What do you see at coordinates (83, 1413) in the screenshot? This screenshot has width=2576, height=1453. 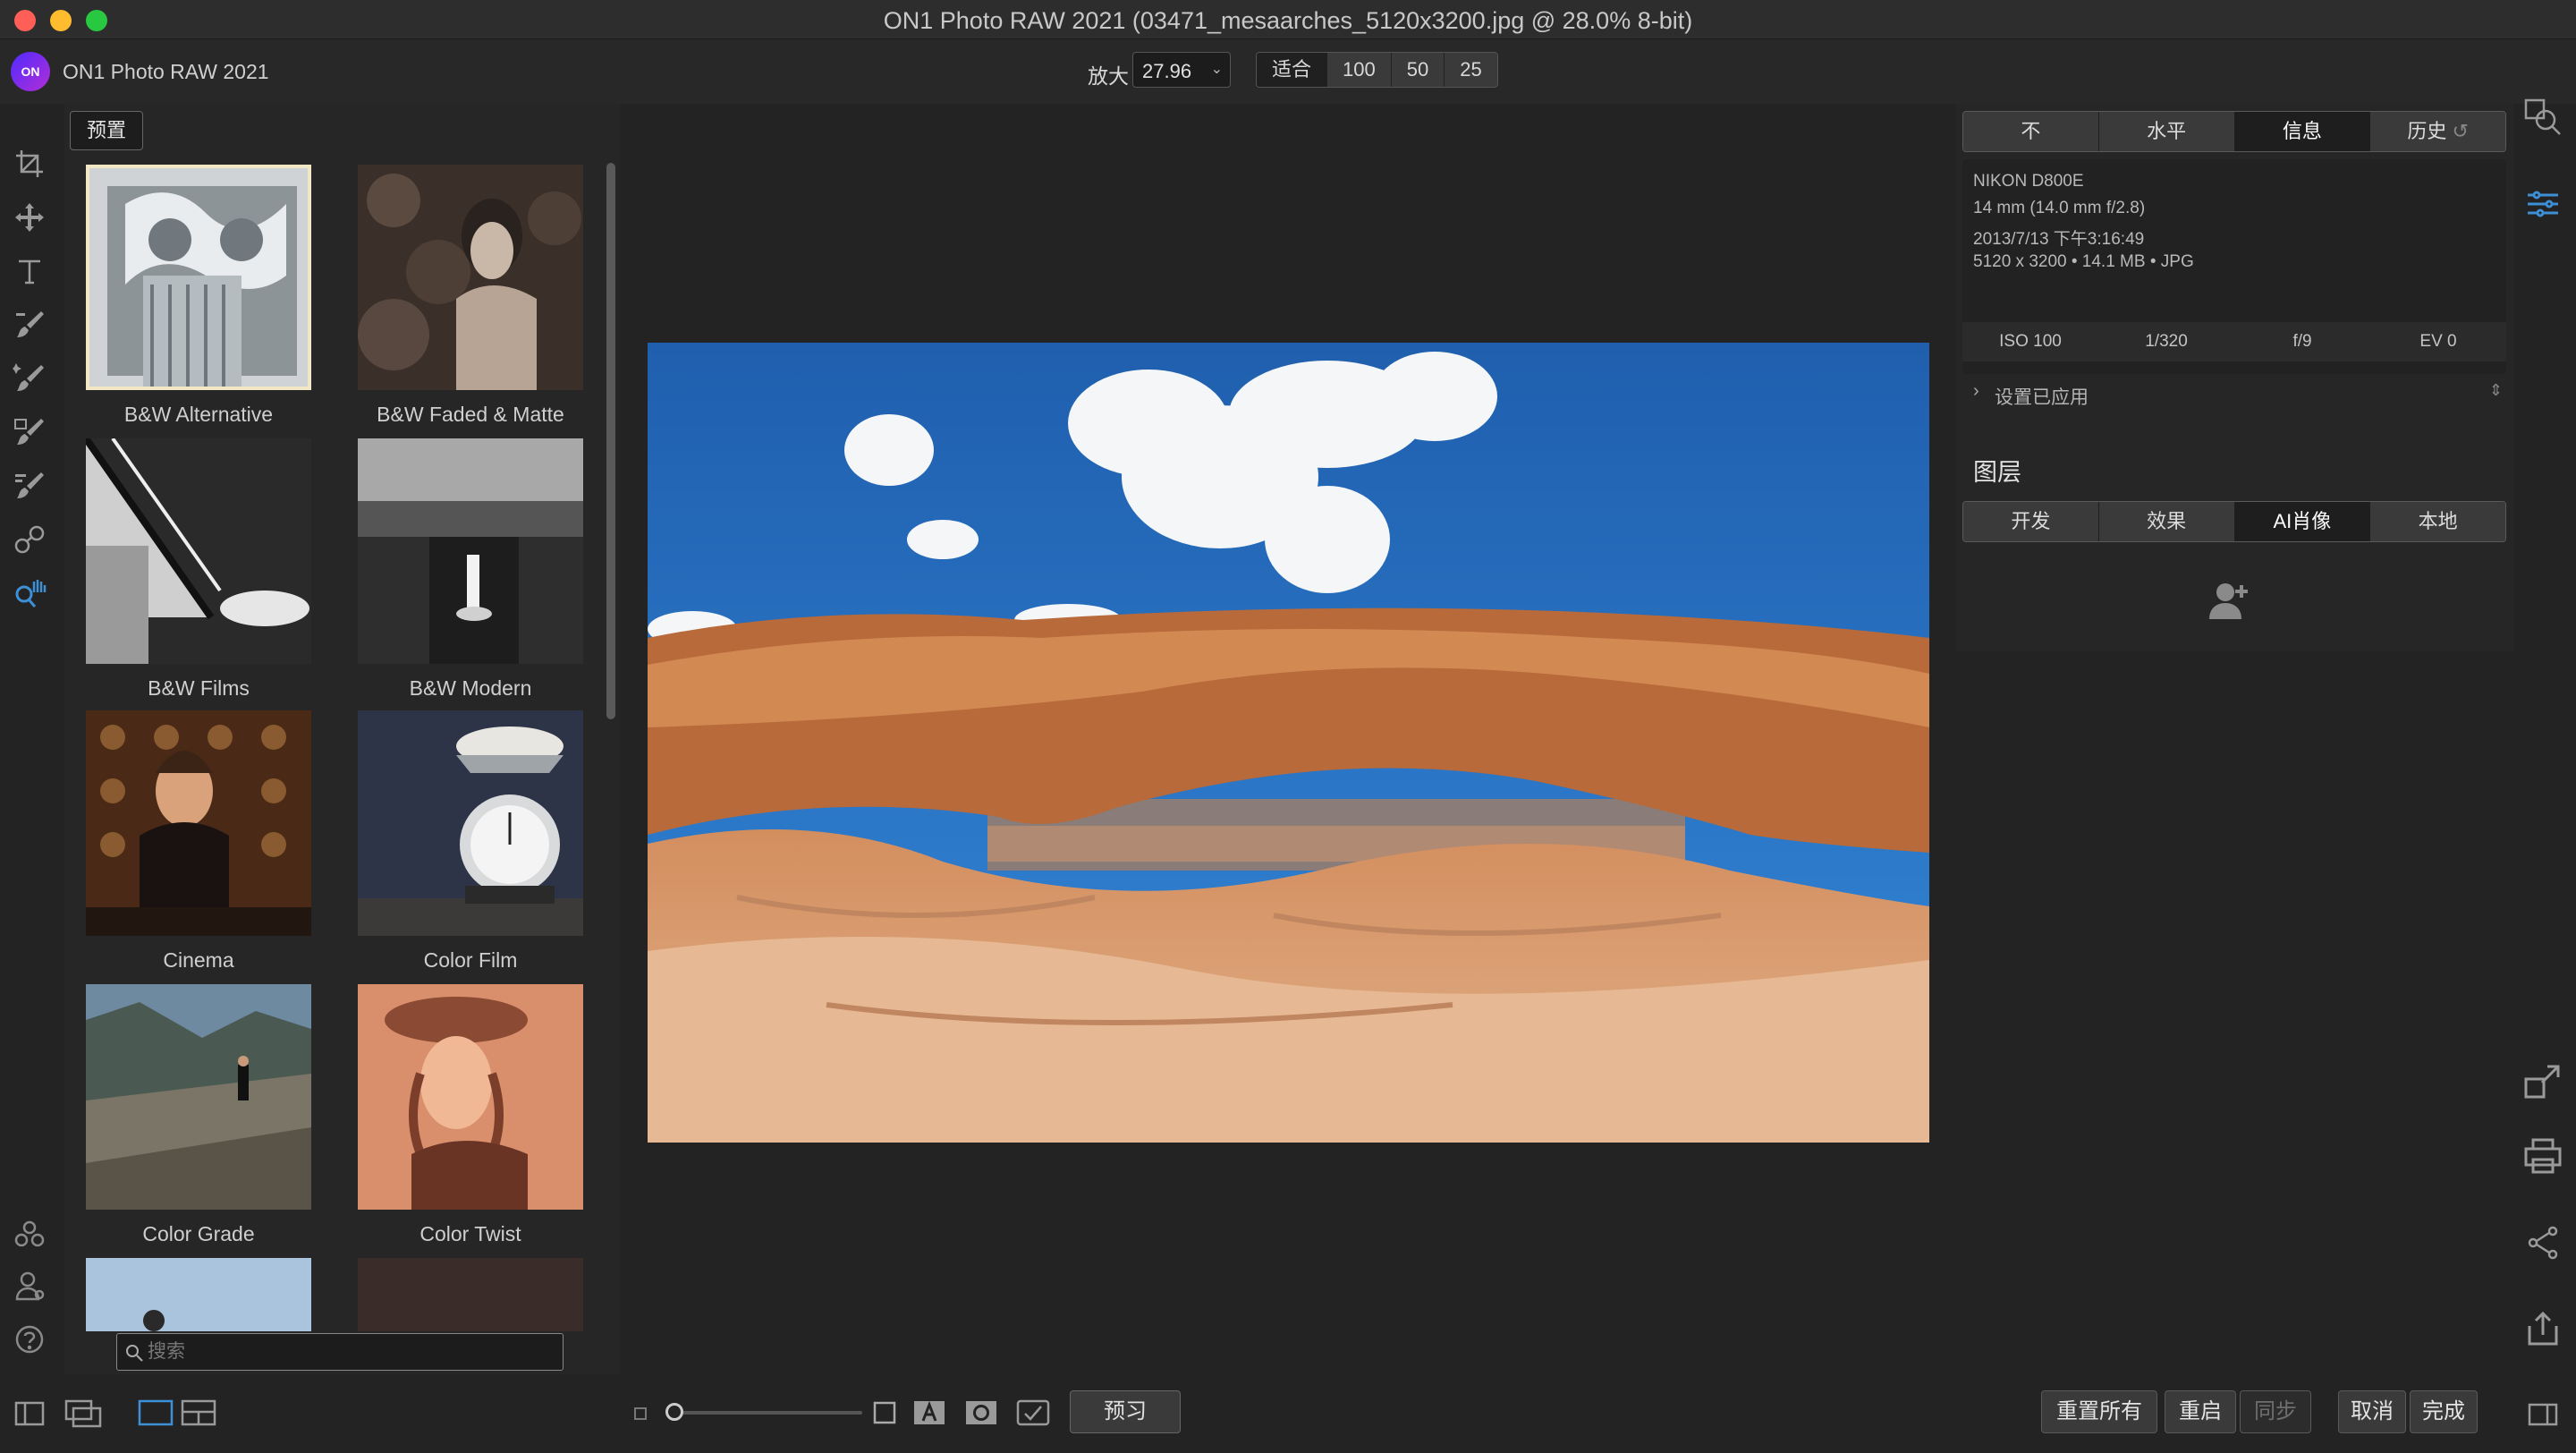 I see `filmstrip-icon` at bounding box center [83, 1413].